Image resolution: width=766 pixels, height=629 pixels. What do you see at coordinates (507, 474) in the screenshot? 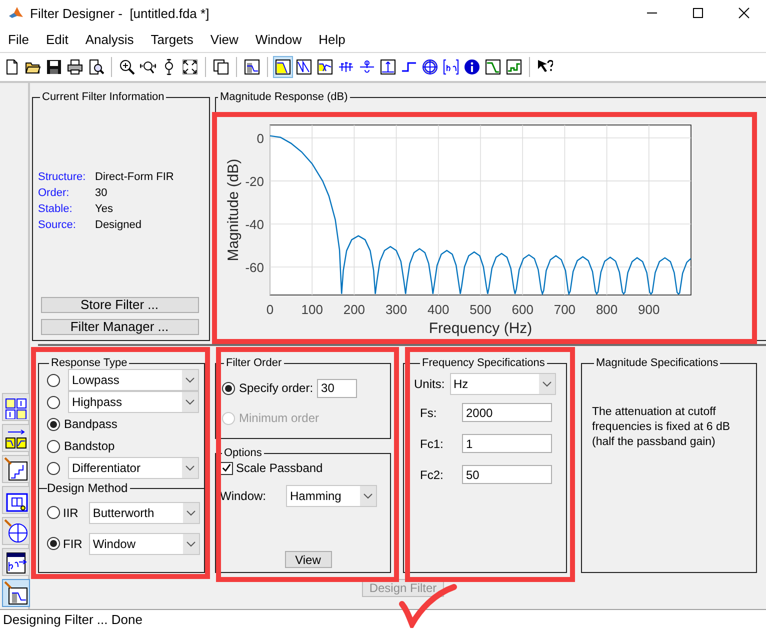
I see `frequency-field: 50` at bounding box center [507, 474].